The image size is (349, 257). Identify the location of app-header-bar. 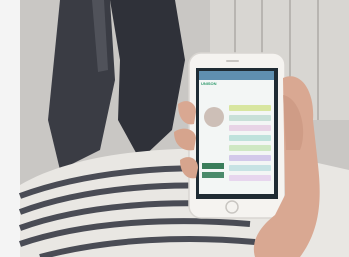
(236, 75).